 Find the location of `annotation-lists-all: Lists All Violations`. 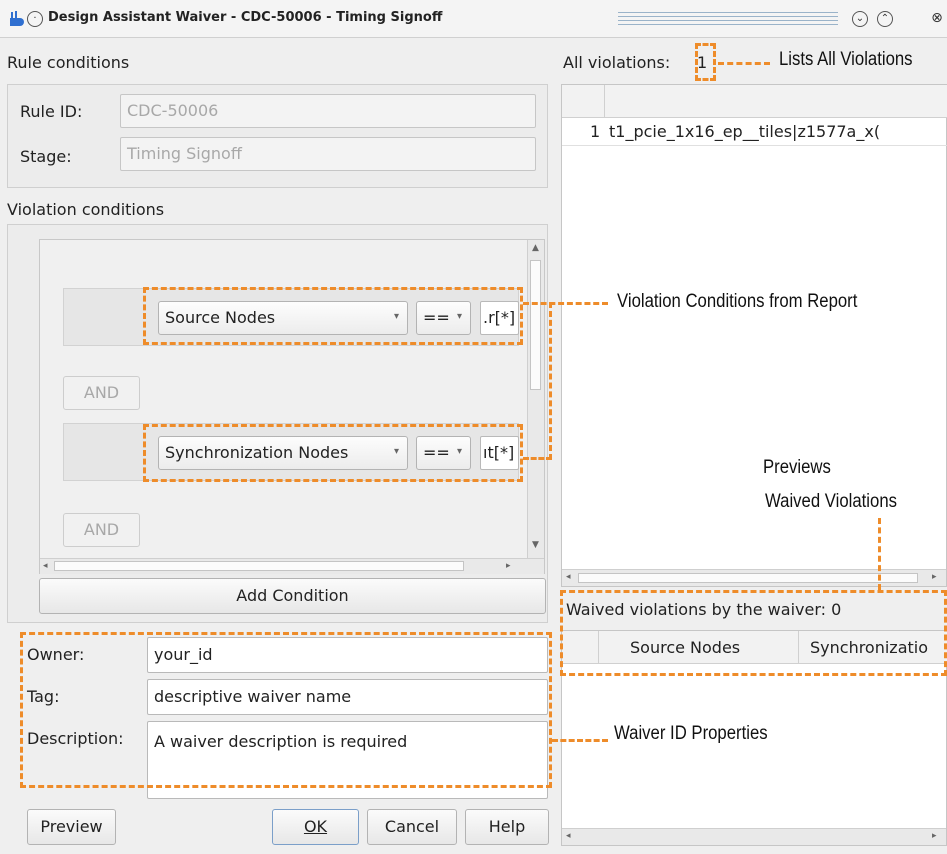

annotation-lists-all: Lists All Violations is located at coordinates (846, 59).